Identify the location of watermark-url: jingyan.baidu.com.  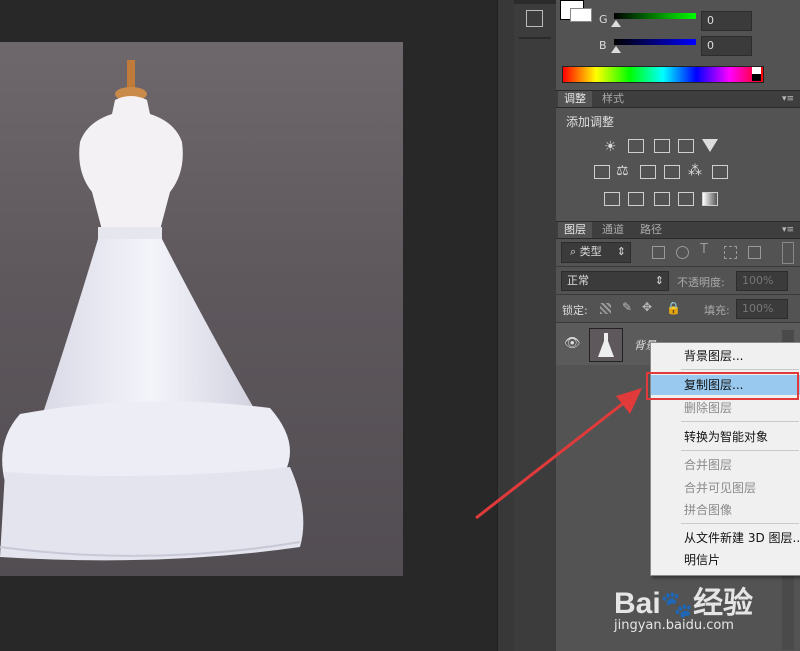
(674, 625).